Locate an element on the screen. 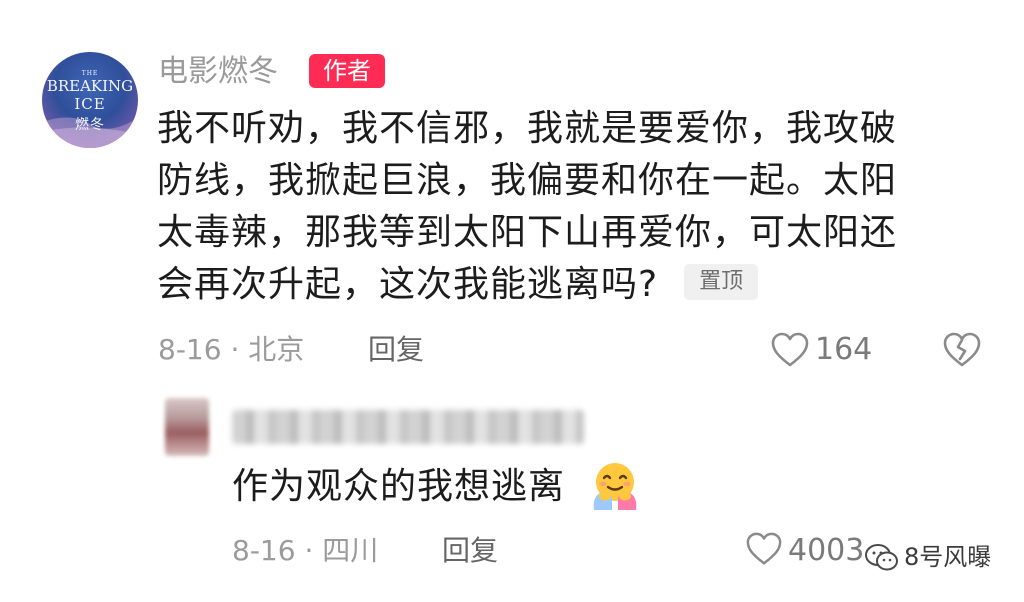 Image resolution: width=1024 pixels, height=602 pixels. avatar-logo-line: ICE is located at coordinates (90, 104).